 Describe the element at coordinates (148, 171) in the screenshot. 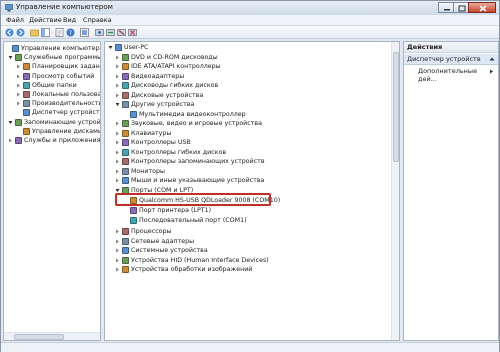

I see `device-tree-item-label: Мониторы` at that location.